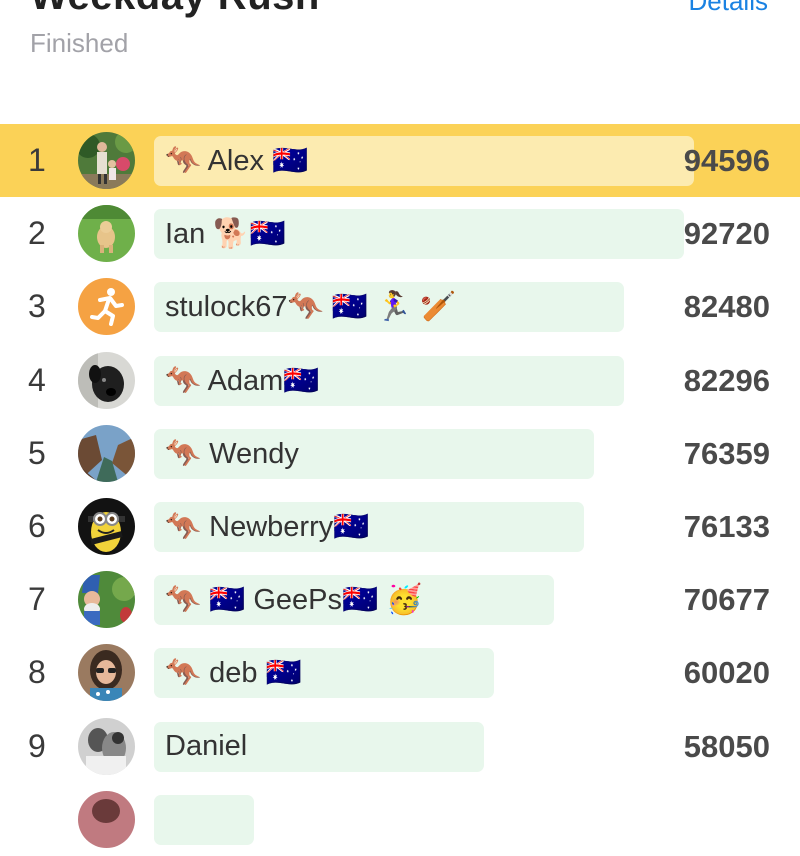  I want to click on player-score: 58050, so click(726, 746).